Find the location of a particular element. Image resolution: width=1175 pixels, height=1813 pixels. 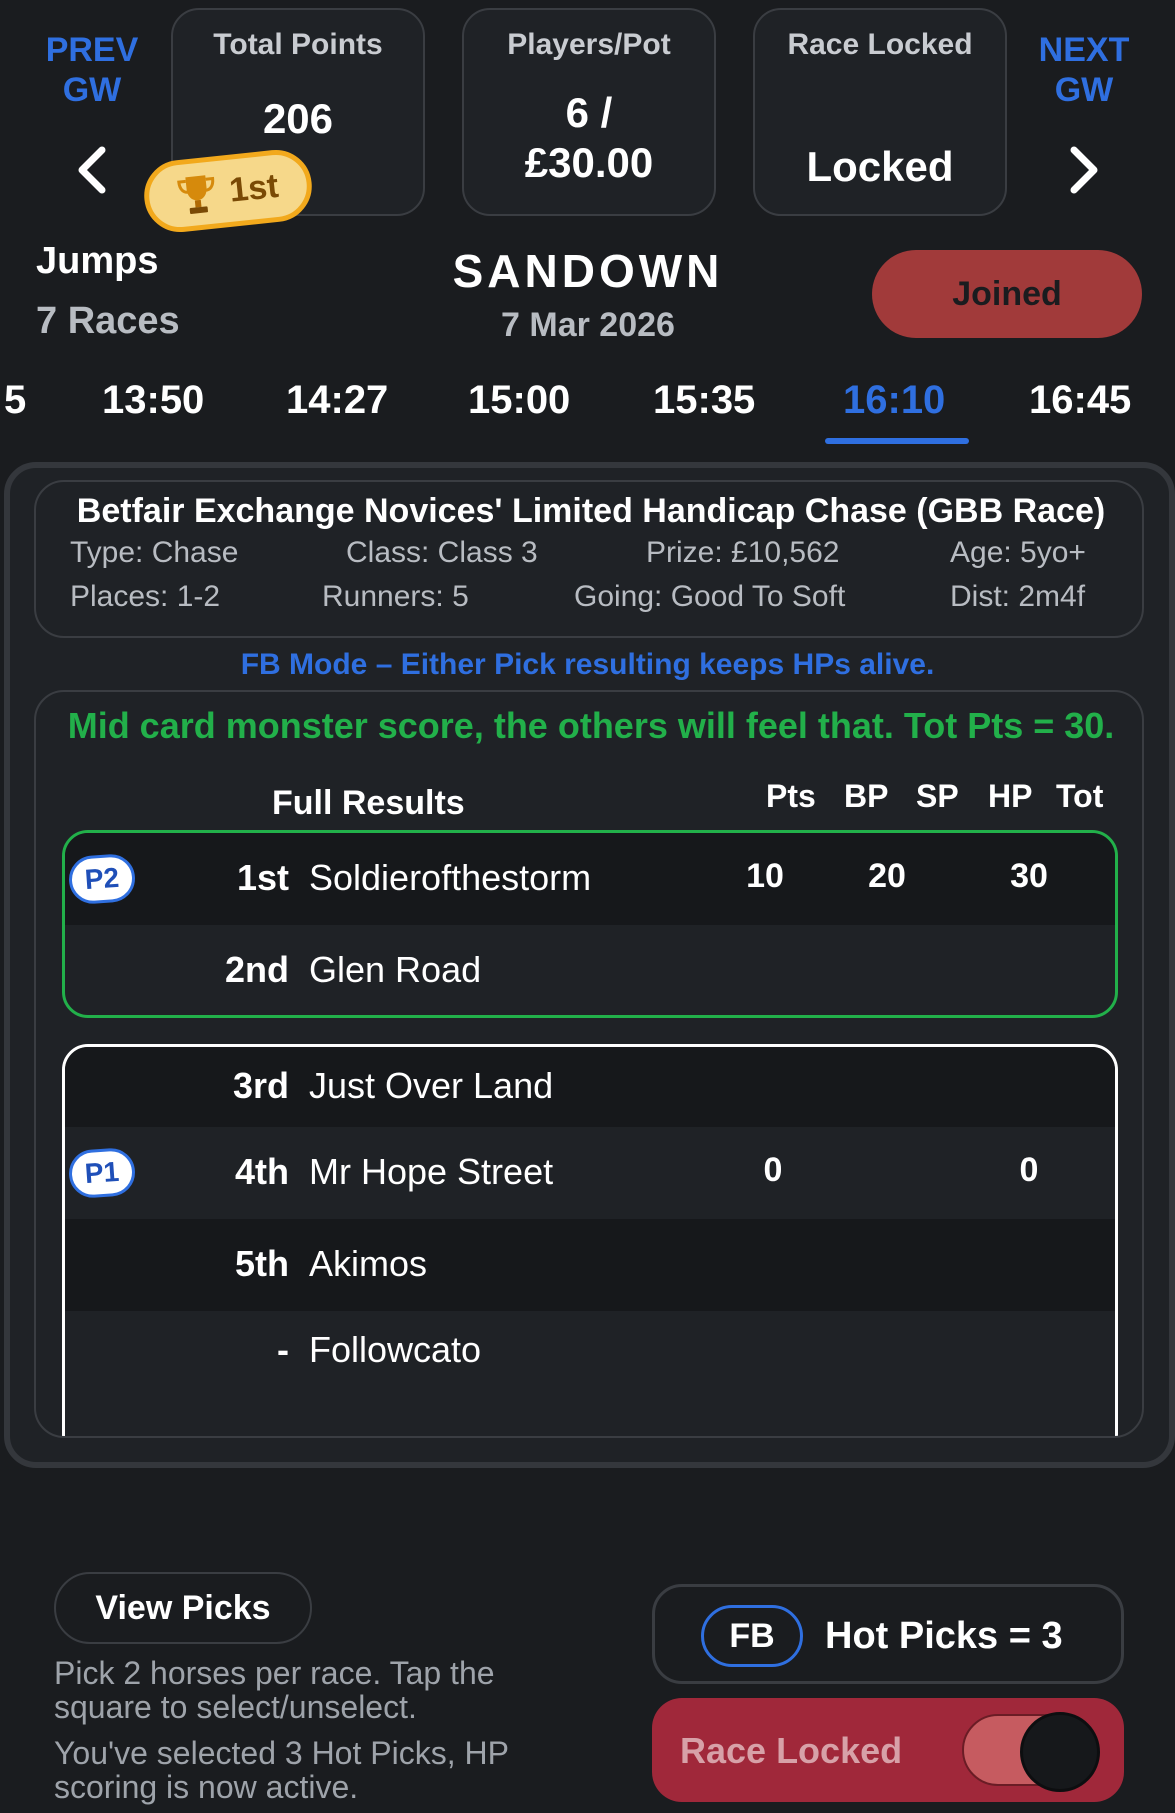

pick-badge-p1: P1 is located at coordinates (102, 1173).